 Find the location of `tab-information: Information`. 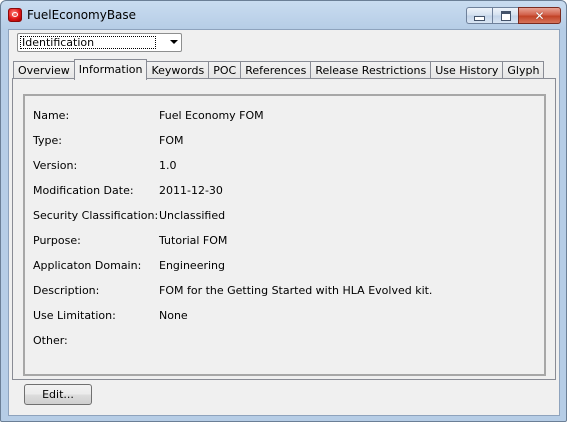

tab-information: Information is located at coordinates (110, 69).